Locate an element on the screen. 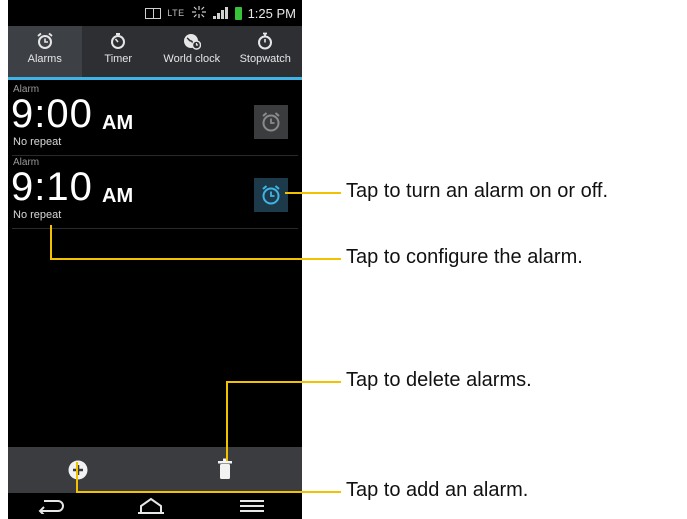 Image resolution: width=687 pixels, height=519 pixels. home-button is located at coordinates (151, 508).